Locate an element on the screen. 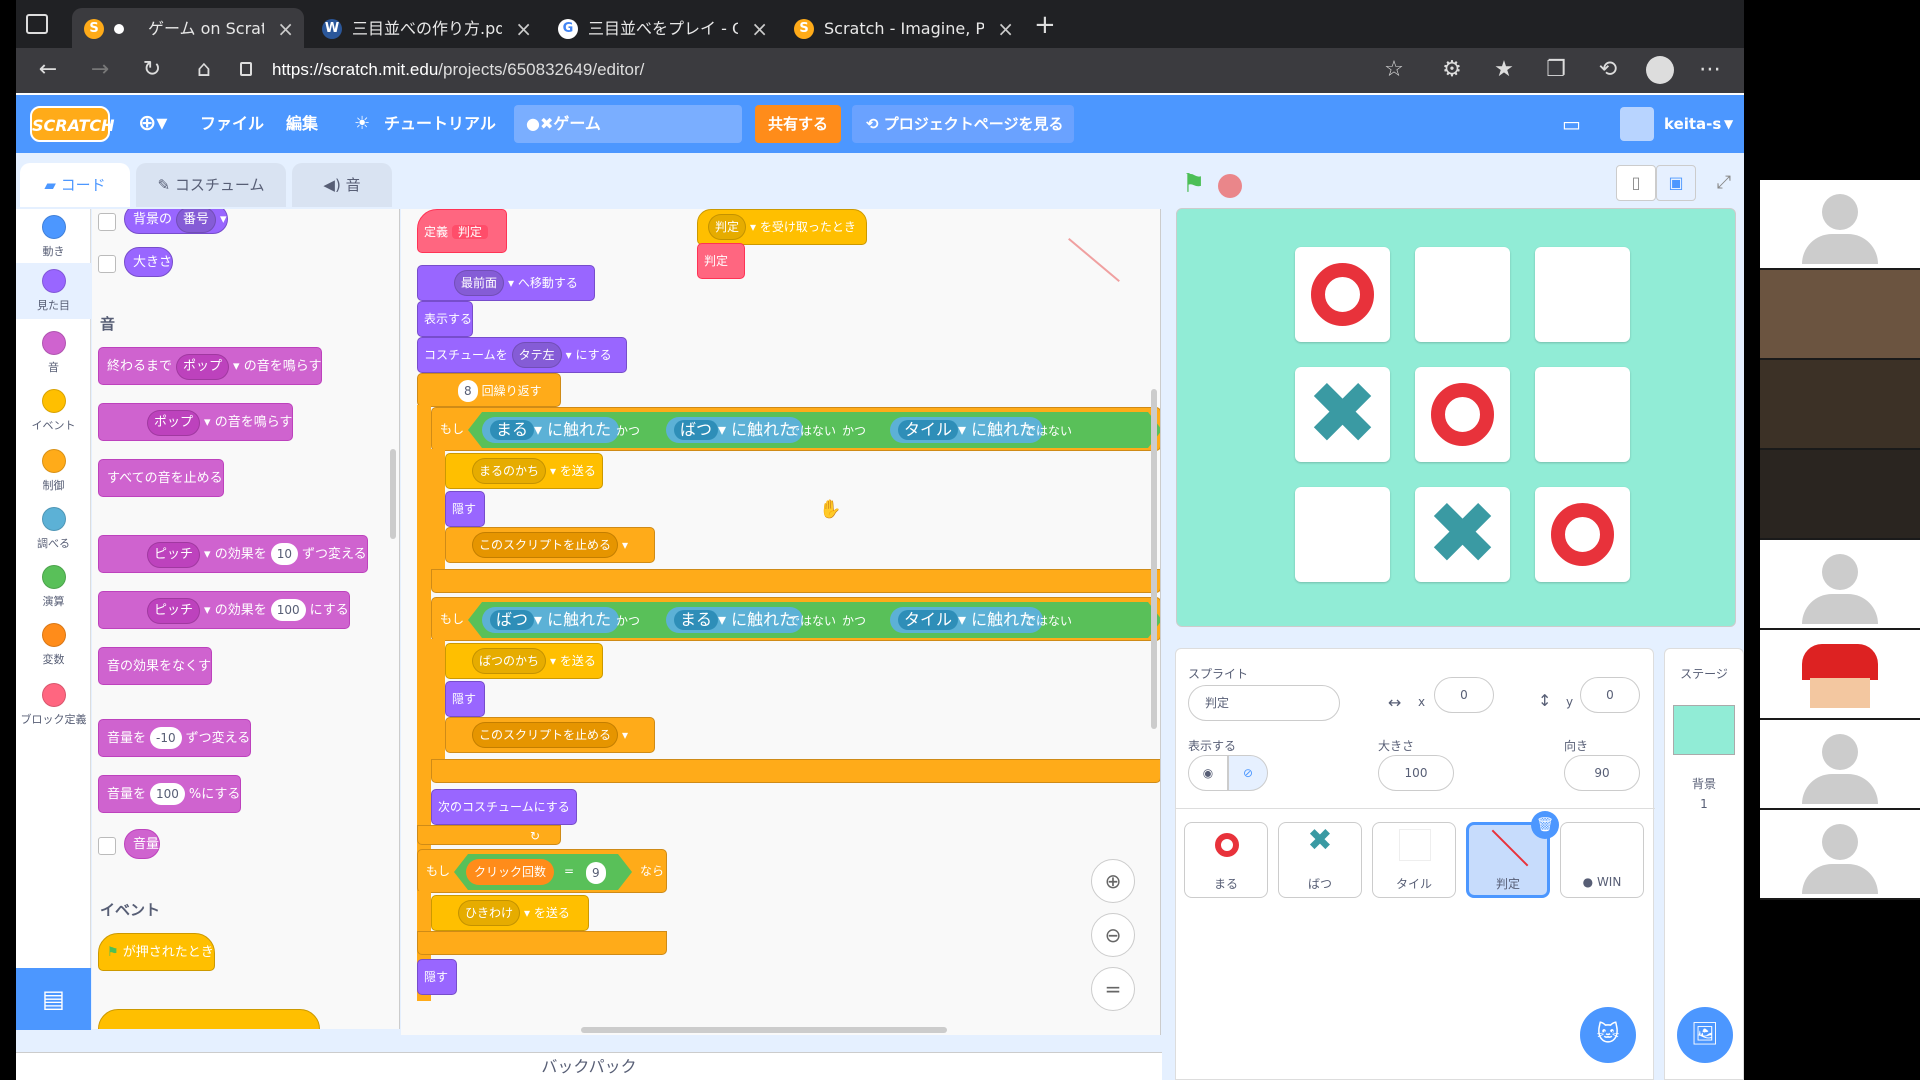  block-backdrop-number: 背景の 番号 ▾ is located at coordinates (176, 221).